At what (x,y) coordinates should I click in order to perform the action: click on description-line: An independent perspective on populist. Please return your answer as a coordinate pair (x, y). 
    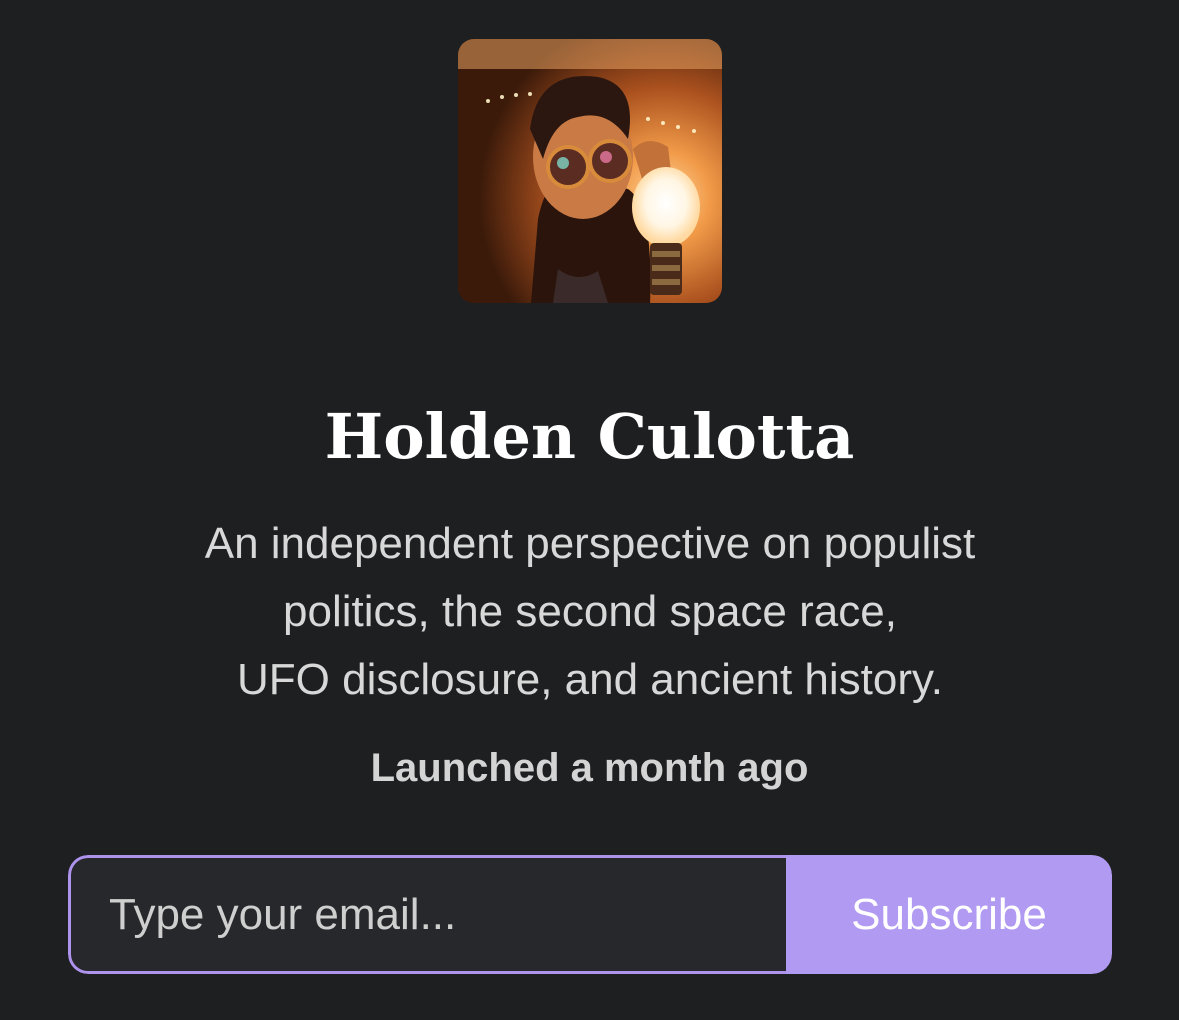
    Looking at the image, I should click on (590, 543).